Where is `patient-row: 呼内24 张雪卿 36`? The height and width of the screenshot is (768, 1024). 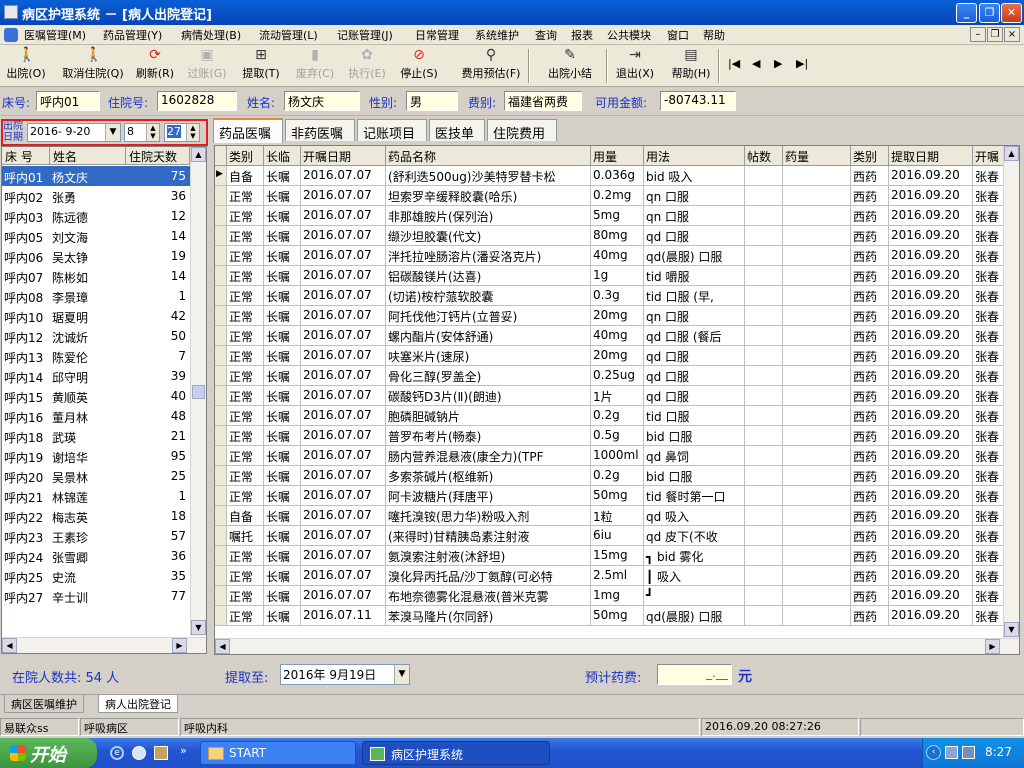
patient-row: 呼内24 张雪卿 36 is located at coordinates (96, 556).